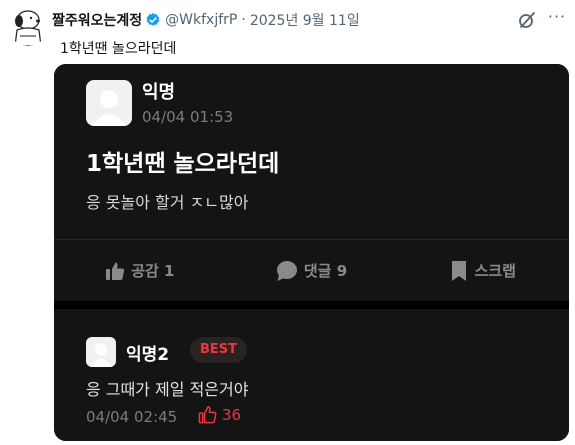 The image size is (575, 445). What do you see at coordinates (153, 19) in the screenshot?
I see `verified-badge-icon` at bounding box center [153, 19].